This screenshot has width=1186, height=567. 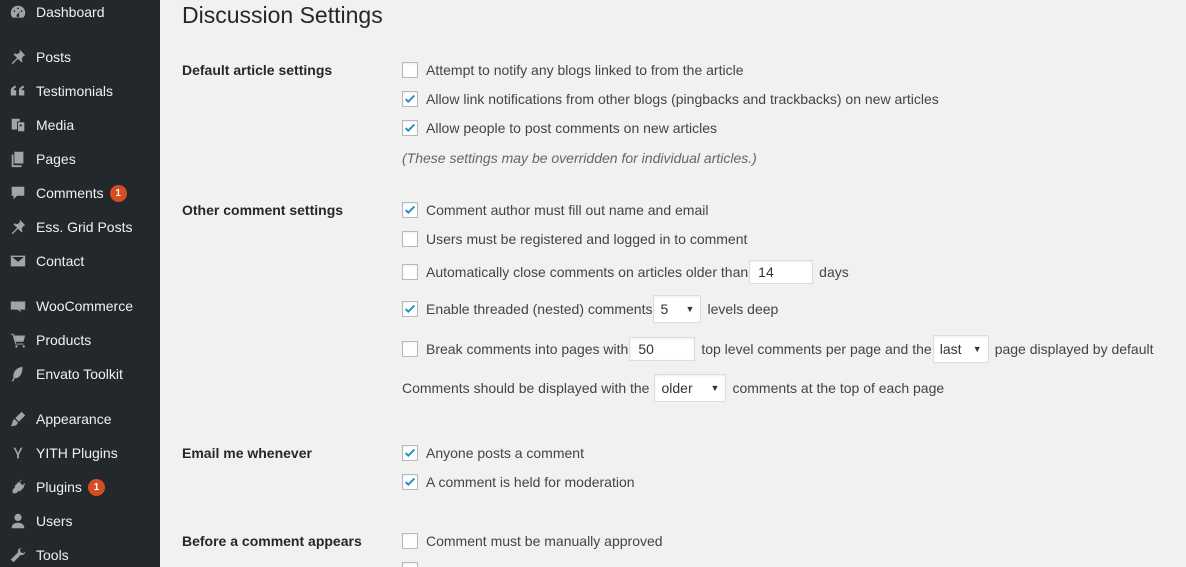 I want to click on sidebar-item-label: WooCommerce, so click(x=84, y=306).